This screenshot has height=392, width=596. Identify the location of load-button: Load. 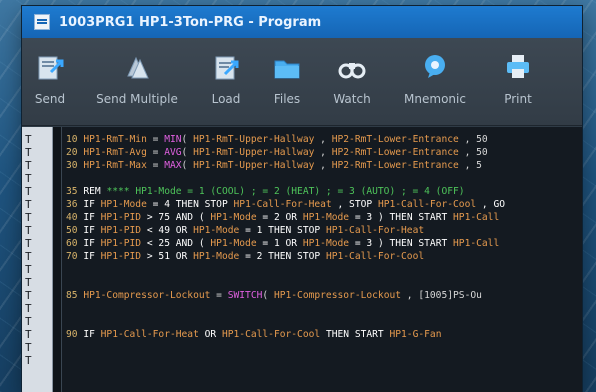
(226, 78).